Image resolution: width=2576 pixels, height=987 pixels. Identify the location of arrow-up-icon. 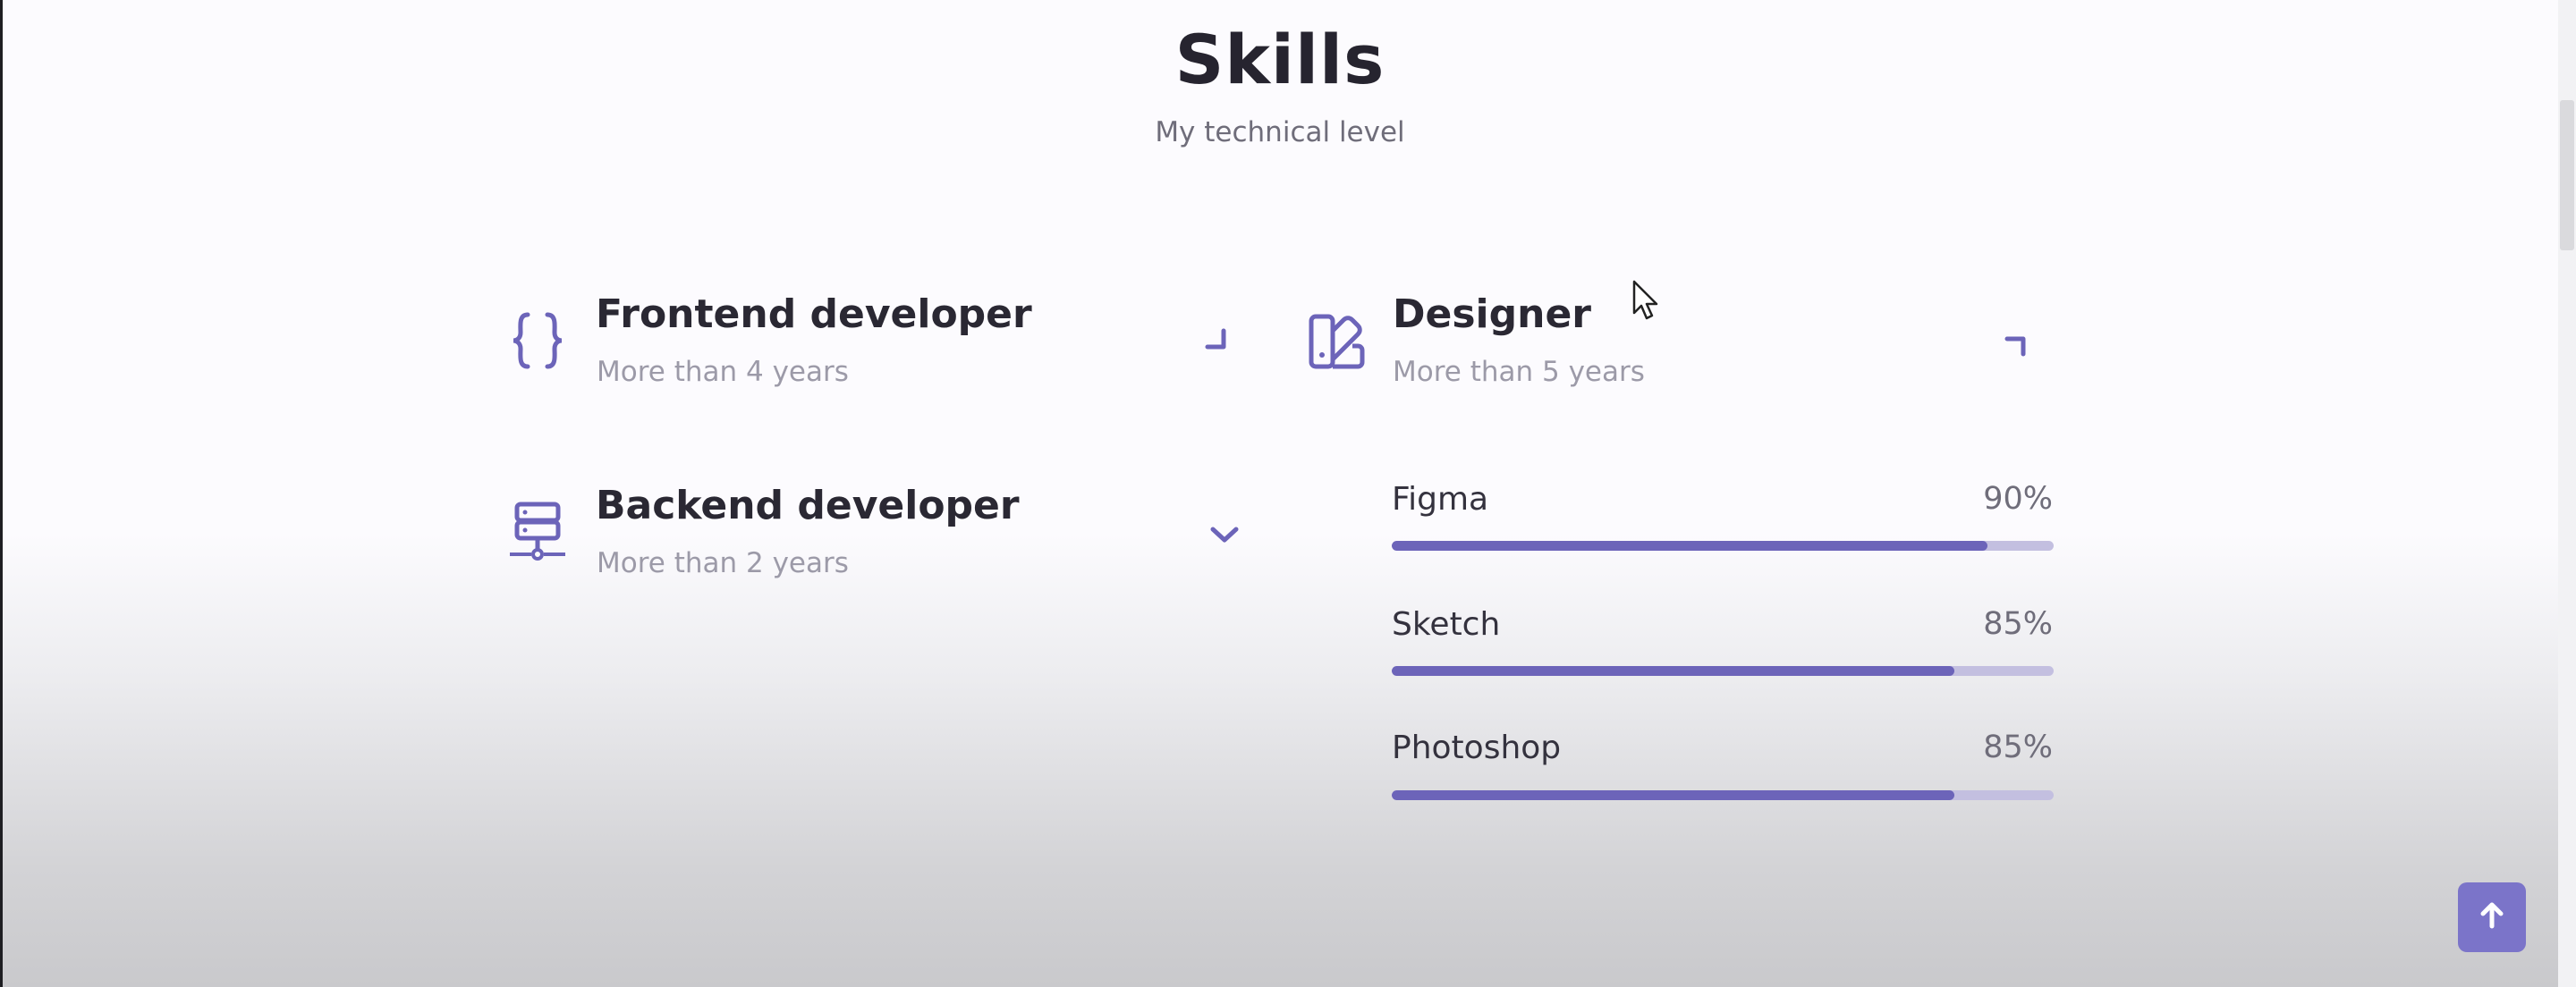
(2492, 917).